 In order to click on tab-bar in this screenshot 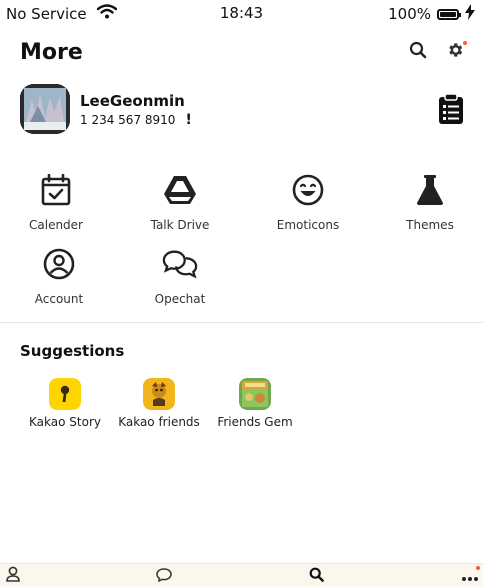, I will do `click(241, 575)`.